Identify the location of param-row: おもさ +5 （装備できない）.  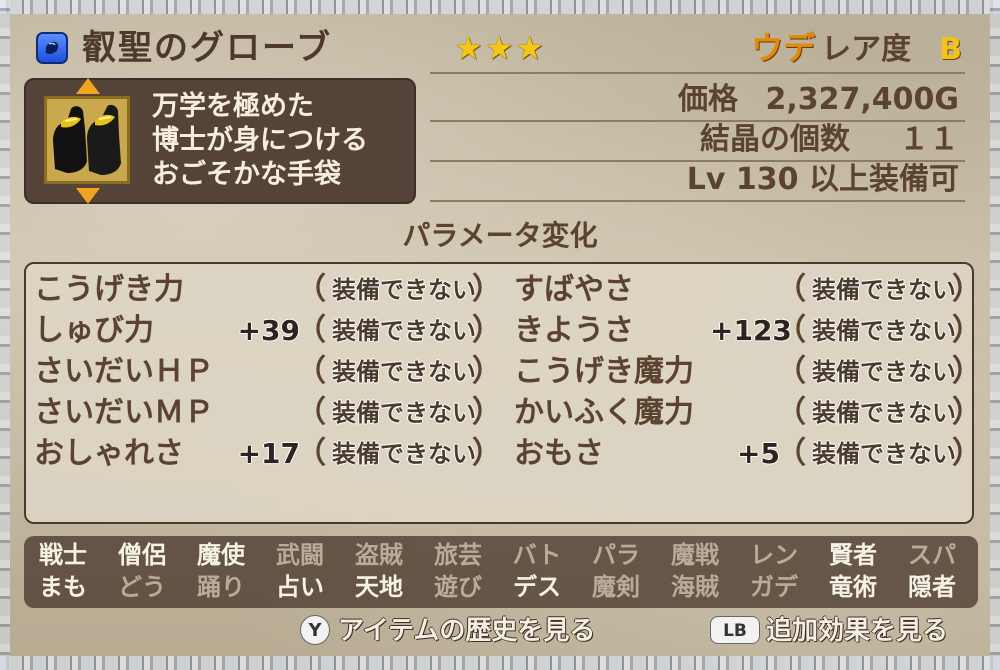
(748, 454).